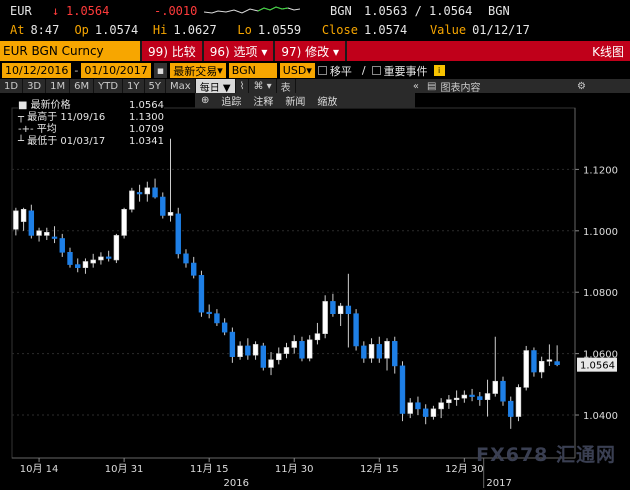 The width and height of the screenshot is (630, 490). What do you see at coordinates (56, 11) in the screenshot?
I see `down-arrow-icon: ↓` at bounding box center [56, 11].